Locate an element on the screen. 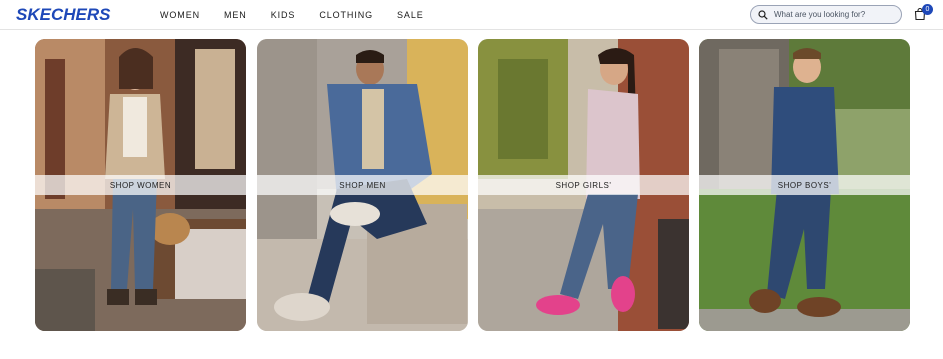 This screenshot has width=943, height=359. skechers-logo: SKECHERS is located at coordinates (78, 14).